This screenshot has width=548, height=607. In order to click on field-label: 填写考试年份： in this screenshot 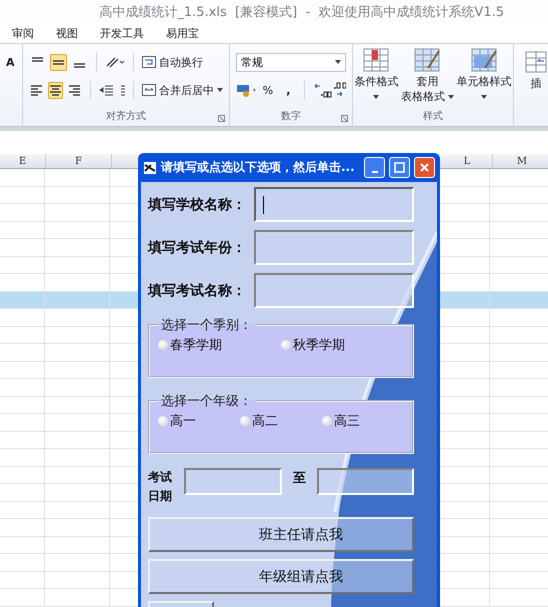, I will do `click(197, 247)`.